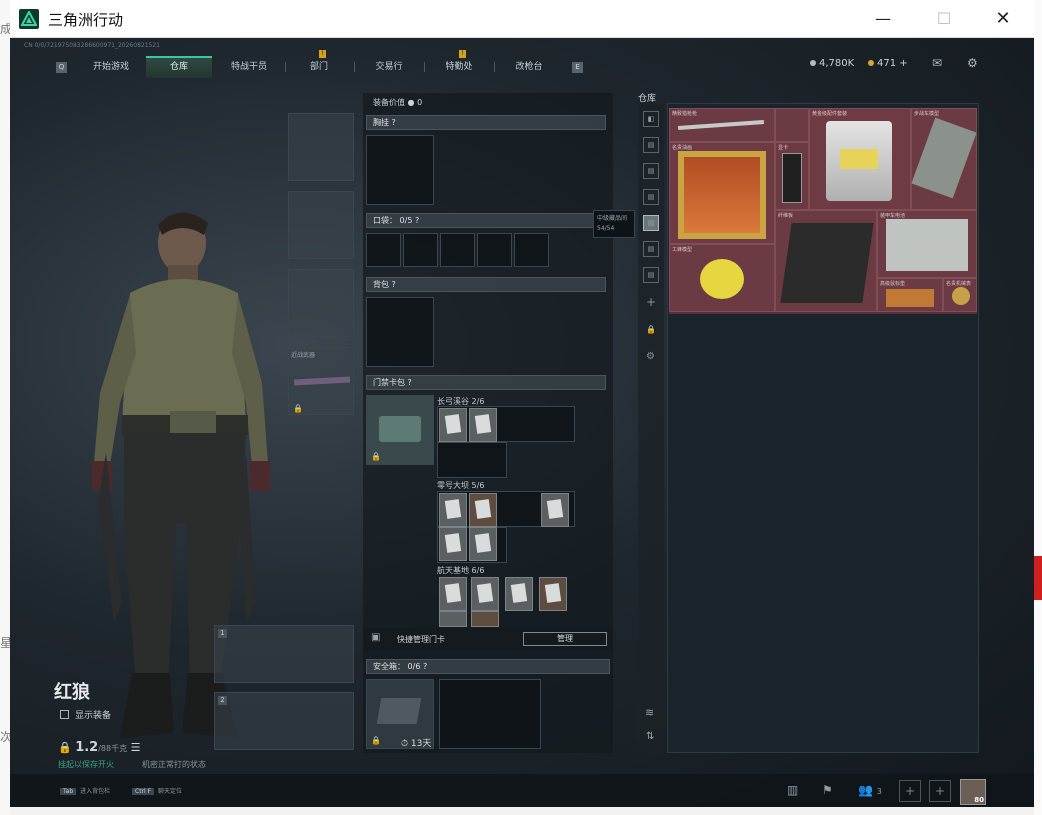  I want to click on window-title-bar: 三角洲行动 — ☐ ✕, so click(522, 19).